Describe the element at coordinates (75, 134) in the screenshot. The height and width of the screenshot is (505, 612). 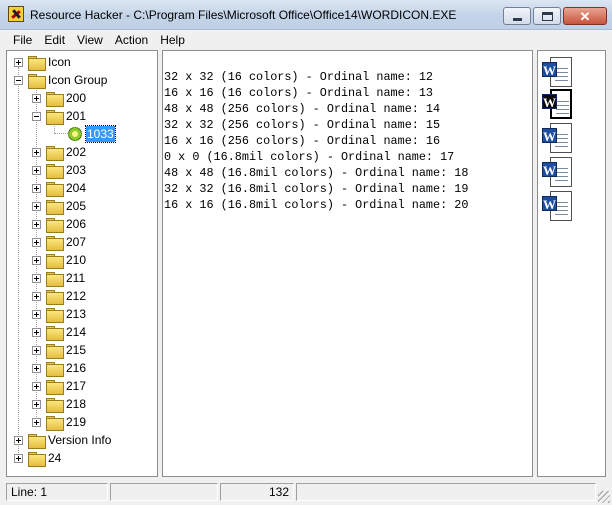
I see `language-resource-icon` at that location.